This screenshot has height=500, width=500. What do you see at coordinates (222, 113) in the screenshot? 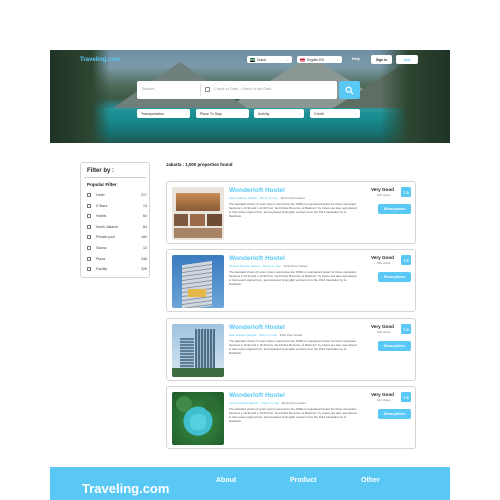
I see `place-select: Place To Stay ⌄` at bounding box center [222, 113].